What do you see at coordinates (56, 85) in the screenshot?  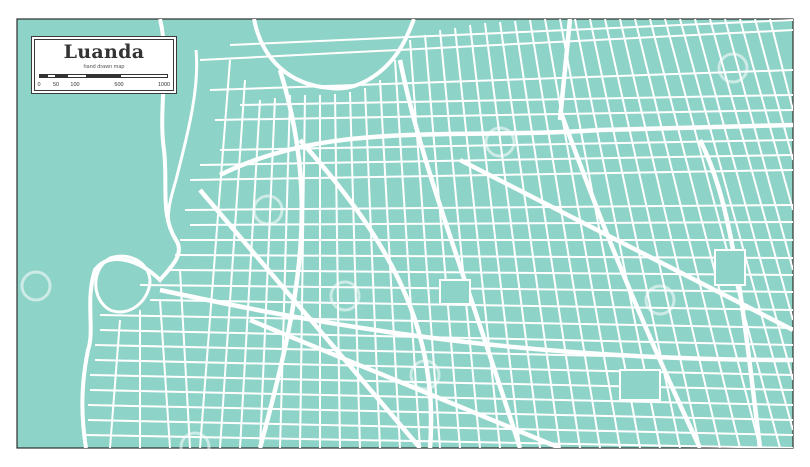 I see `scale-label: 50` at bounding box center [56, 85].